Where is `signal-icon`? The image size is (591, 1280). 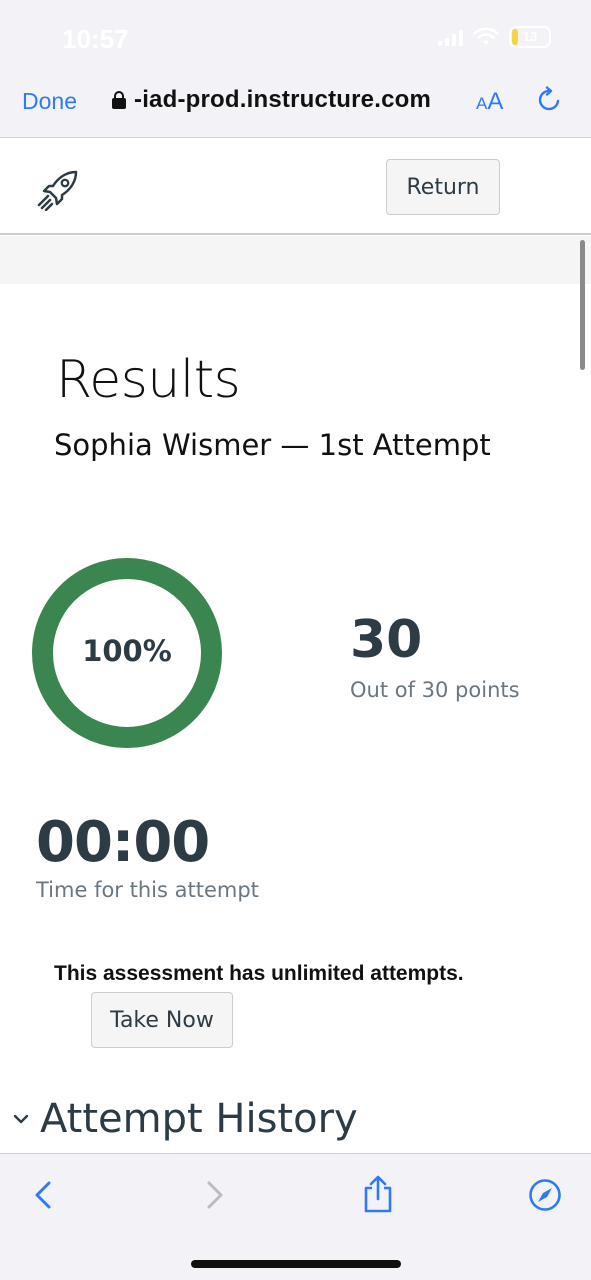
signal-icon is located at coordinates (450, 37).